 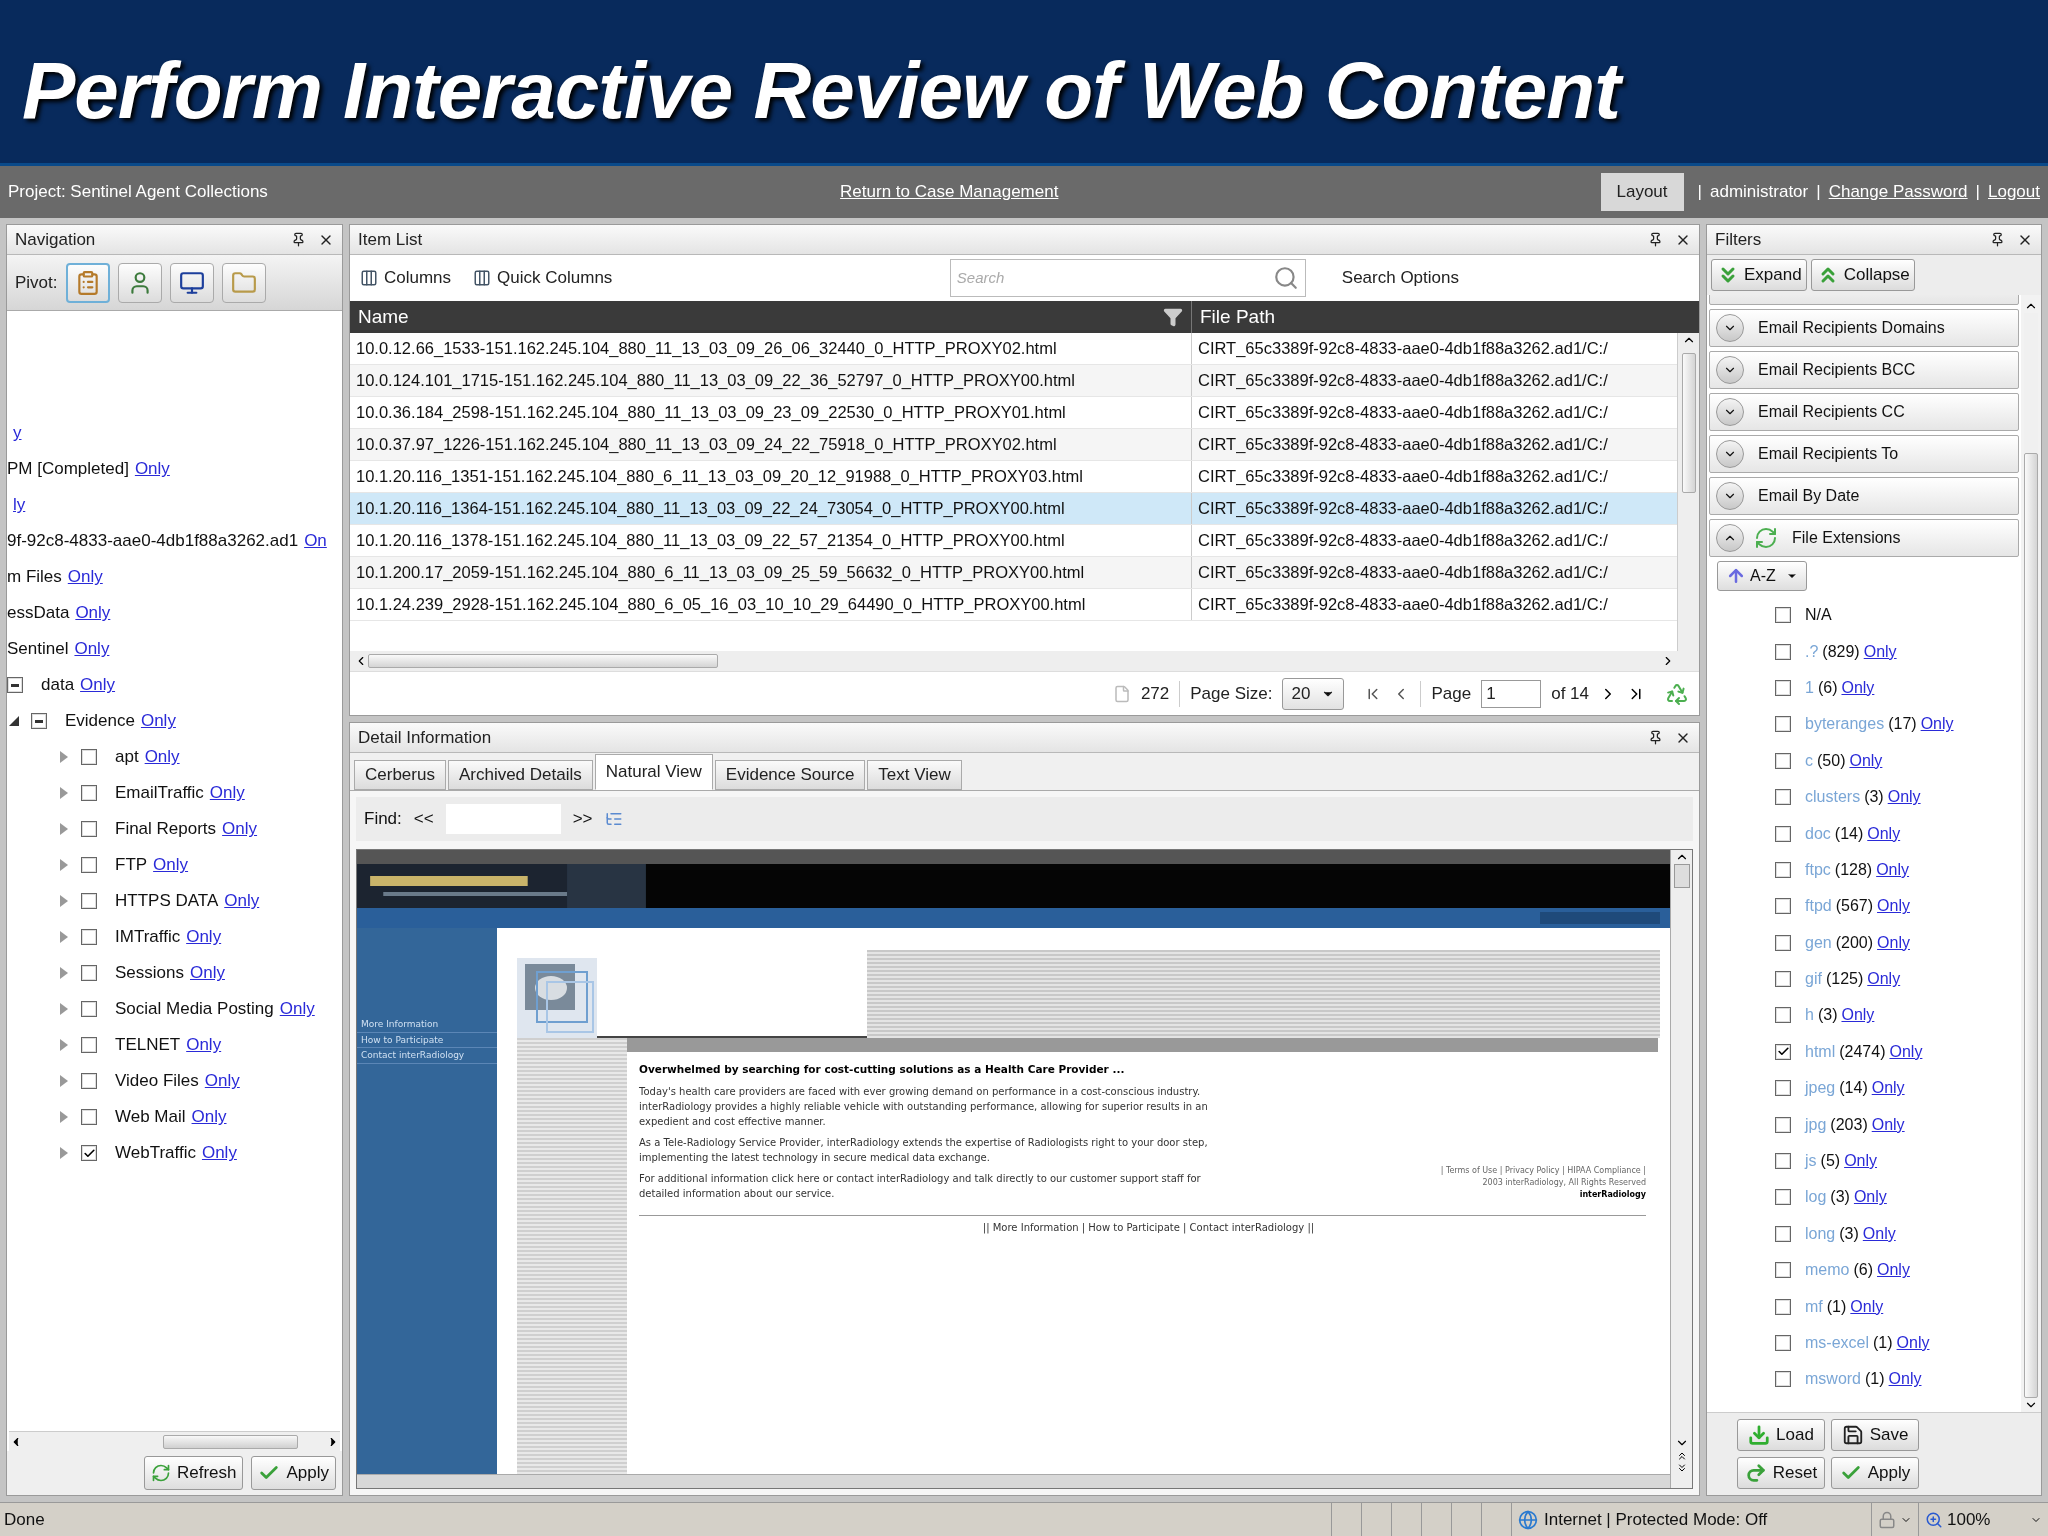 I want to click on columns-button: Columns, so click(x=406, y=278).